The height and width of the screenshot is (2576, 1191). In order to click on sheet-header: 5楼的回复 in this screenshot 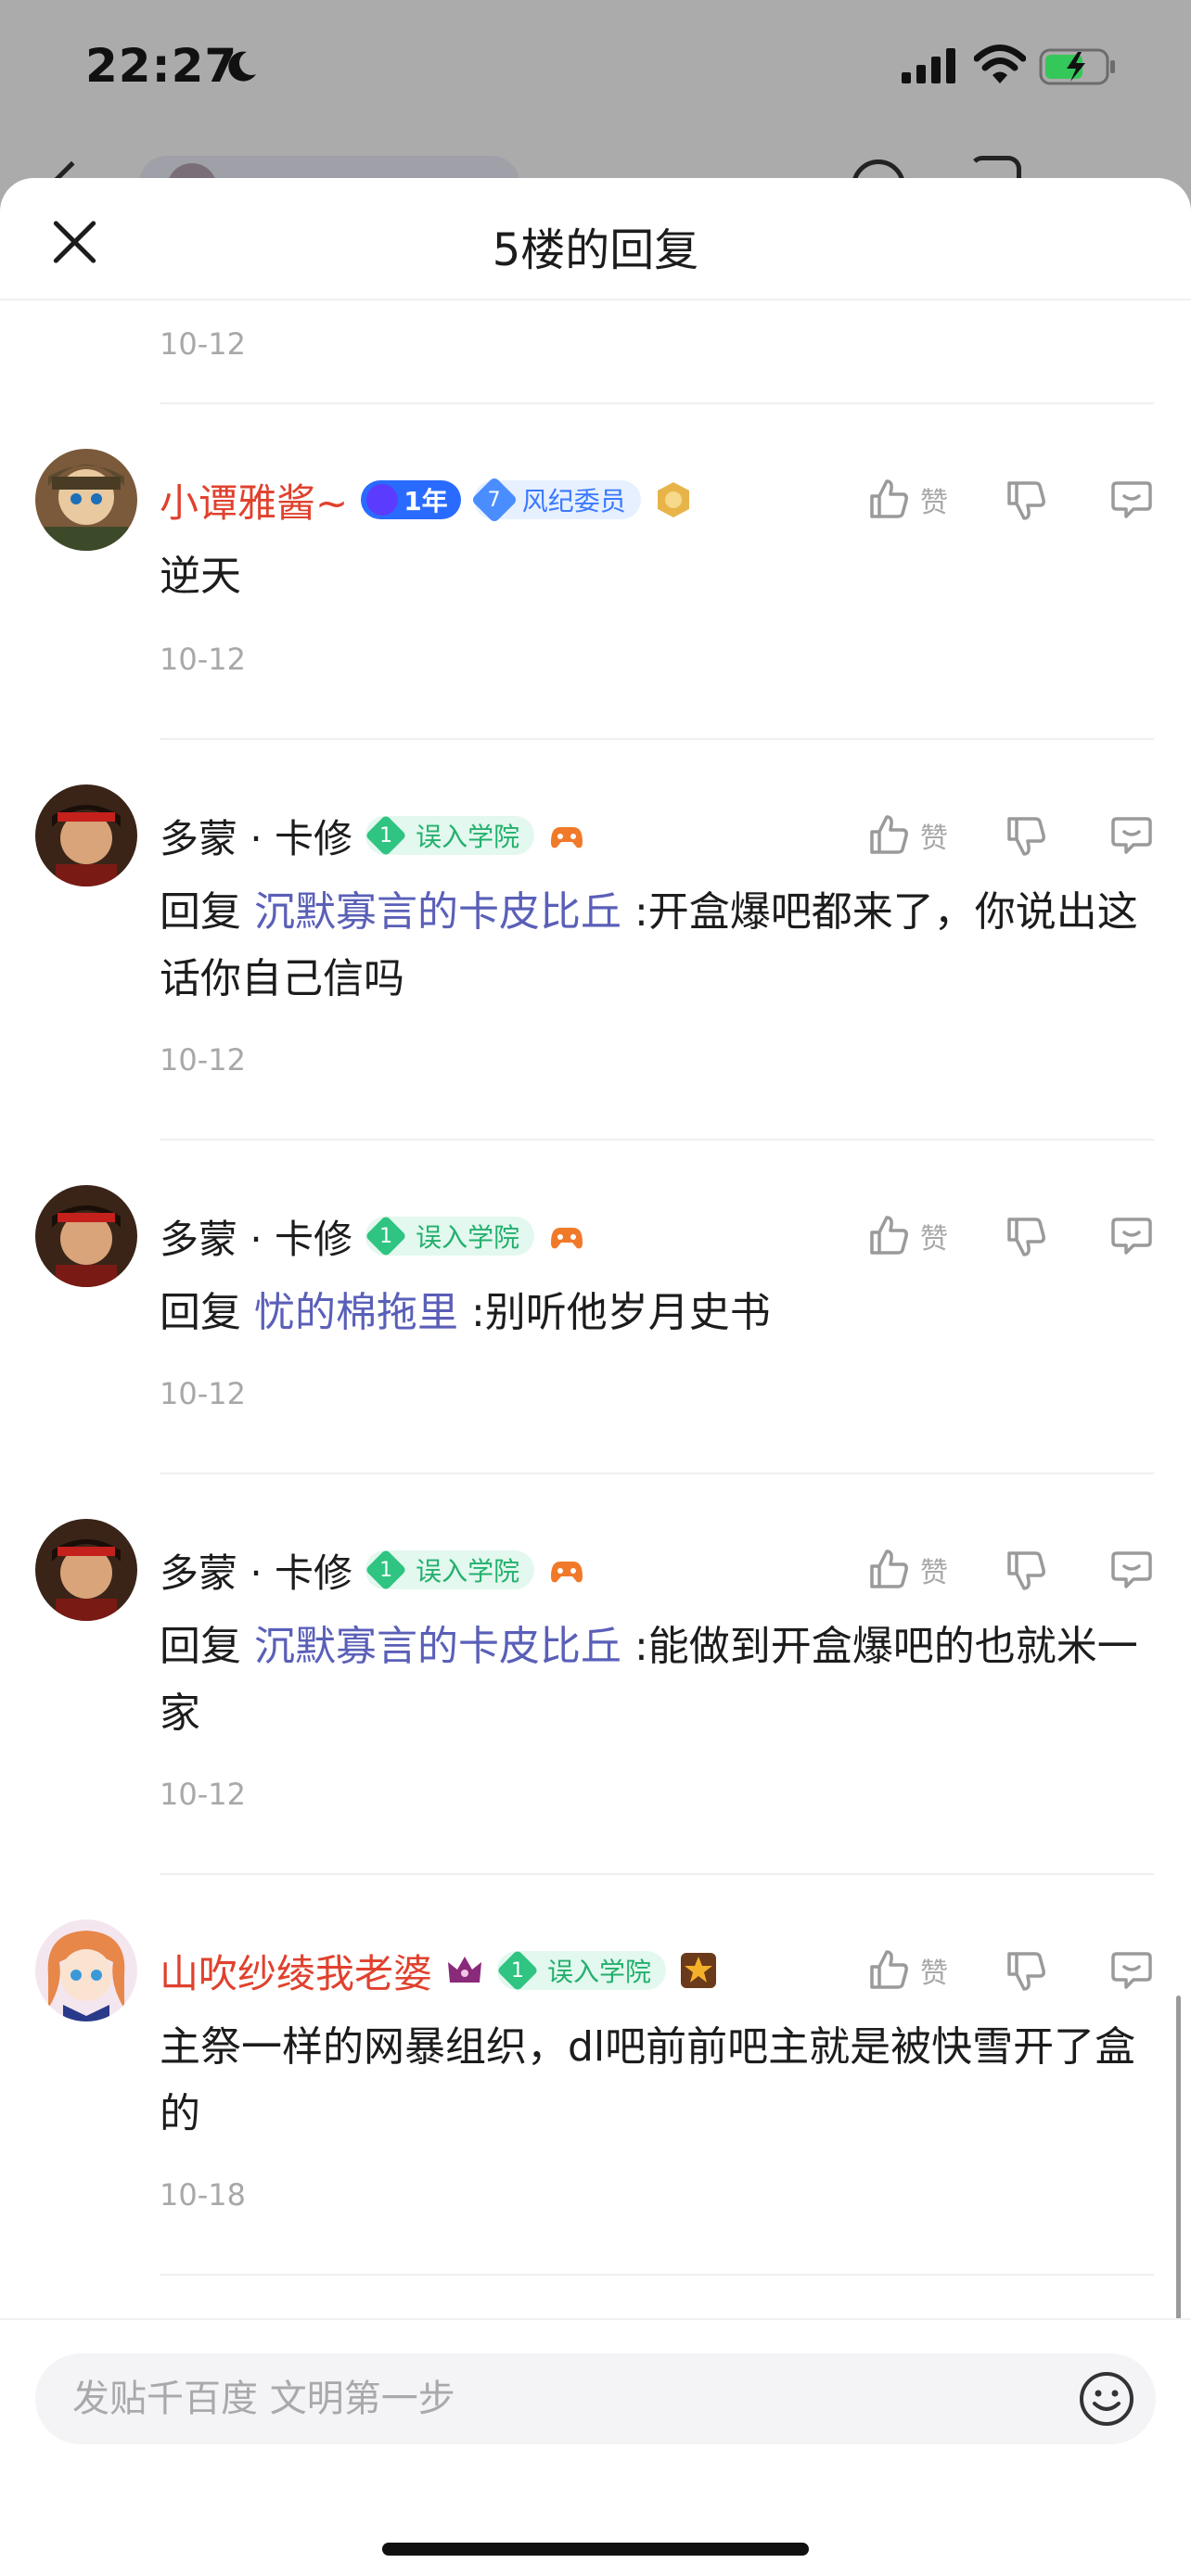, I will do `click(595, 239)`.